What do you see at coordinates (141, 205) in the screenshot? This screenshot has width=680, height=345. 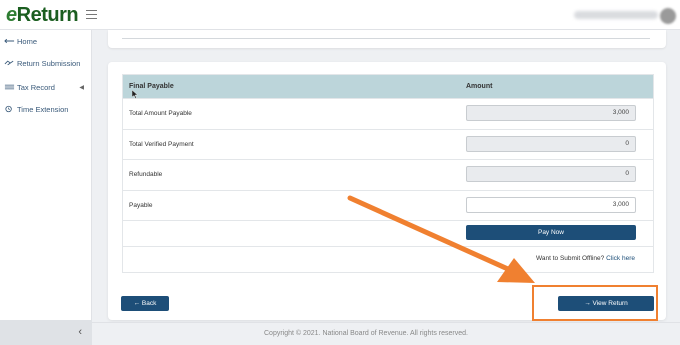 I see `row-label: Payable` at bounding box center [141, 205].